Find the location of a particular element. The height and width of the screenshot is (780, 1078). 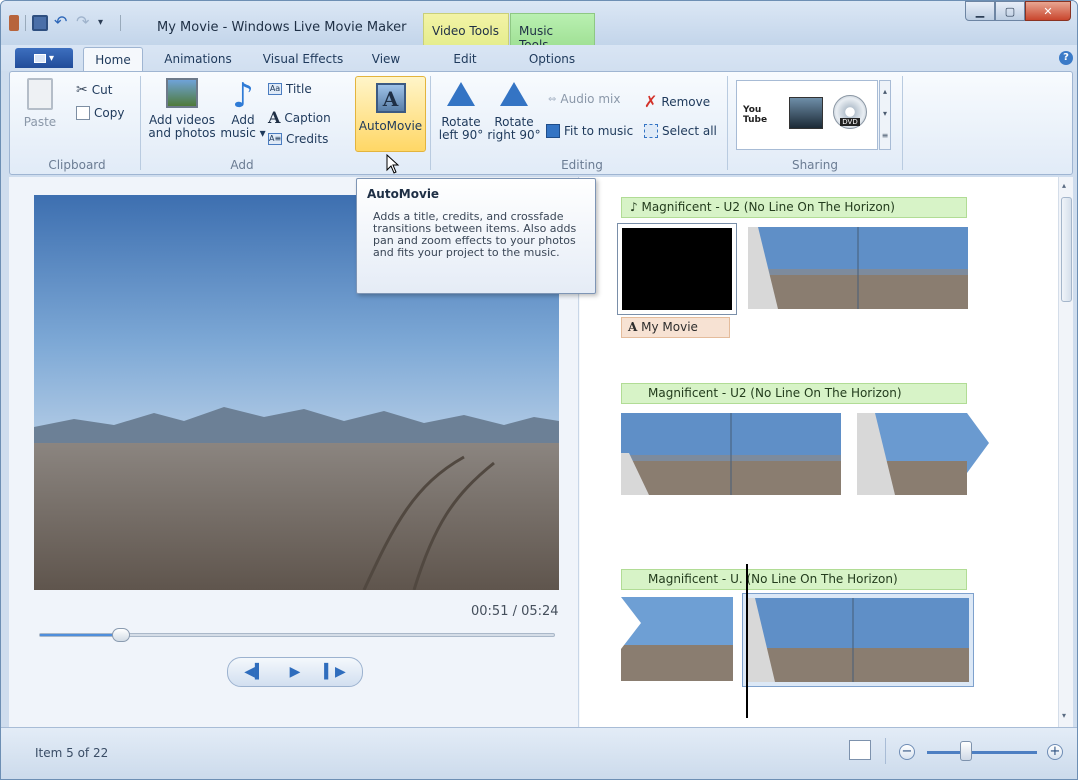

youtube-icon: You Tube is located at coordinates (762, 115).